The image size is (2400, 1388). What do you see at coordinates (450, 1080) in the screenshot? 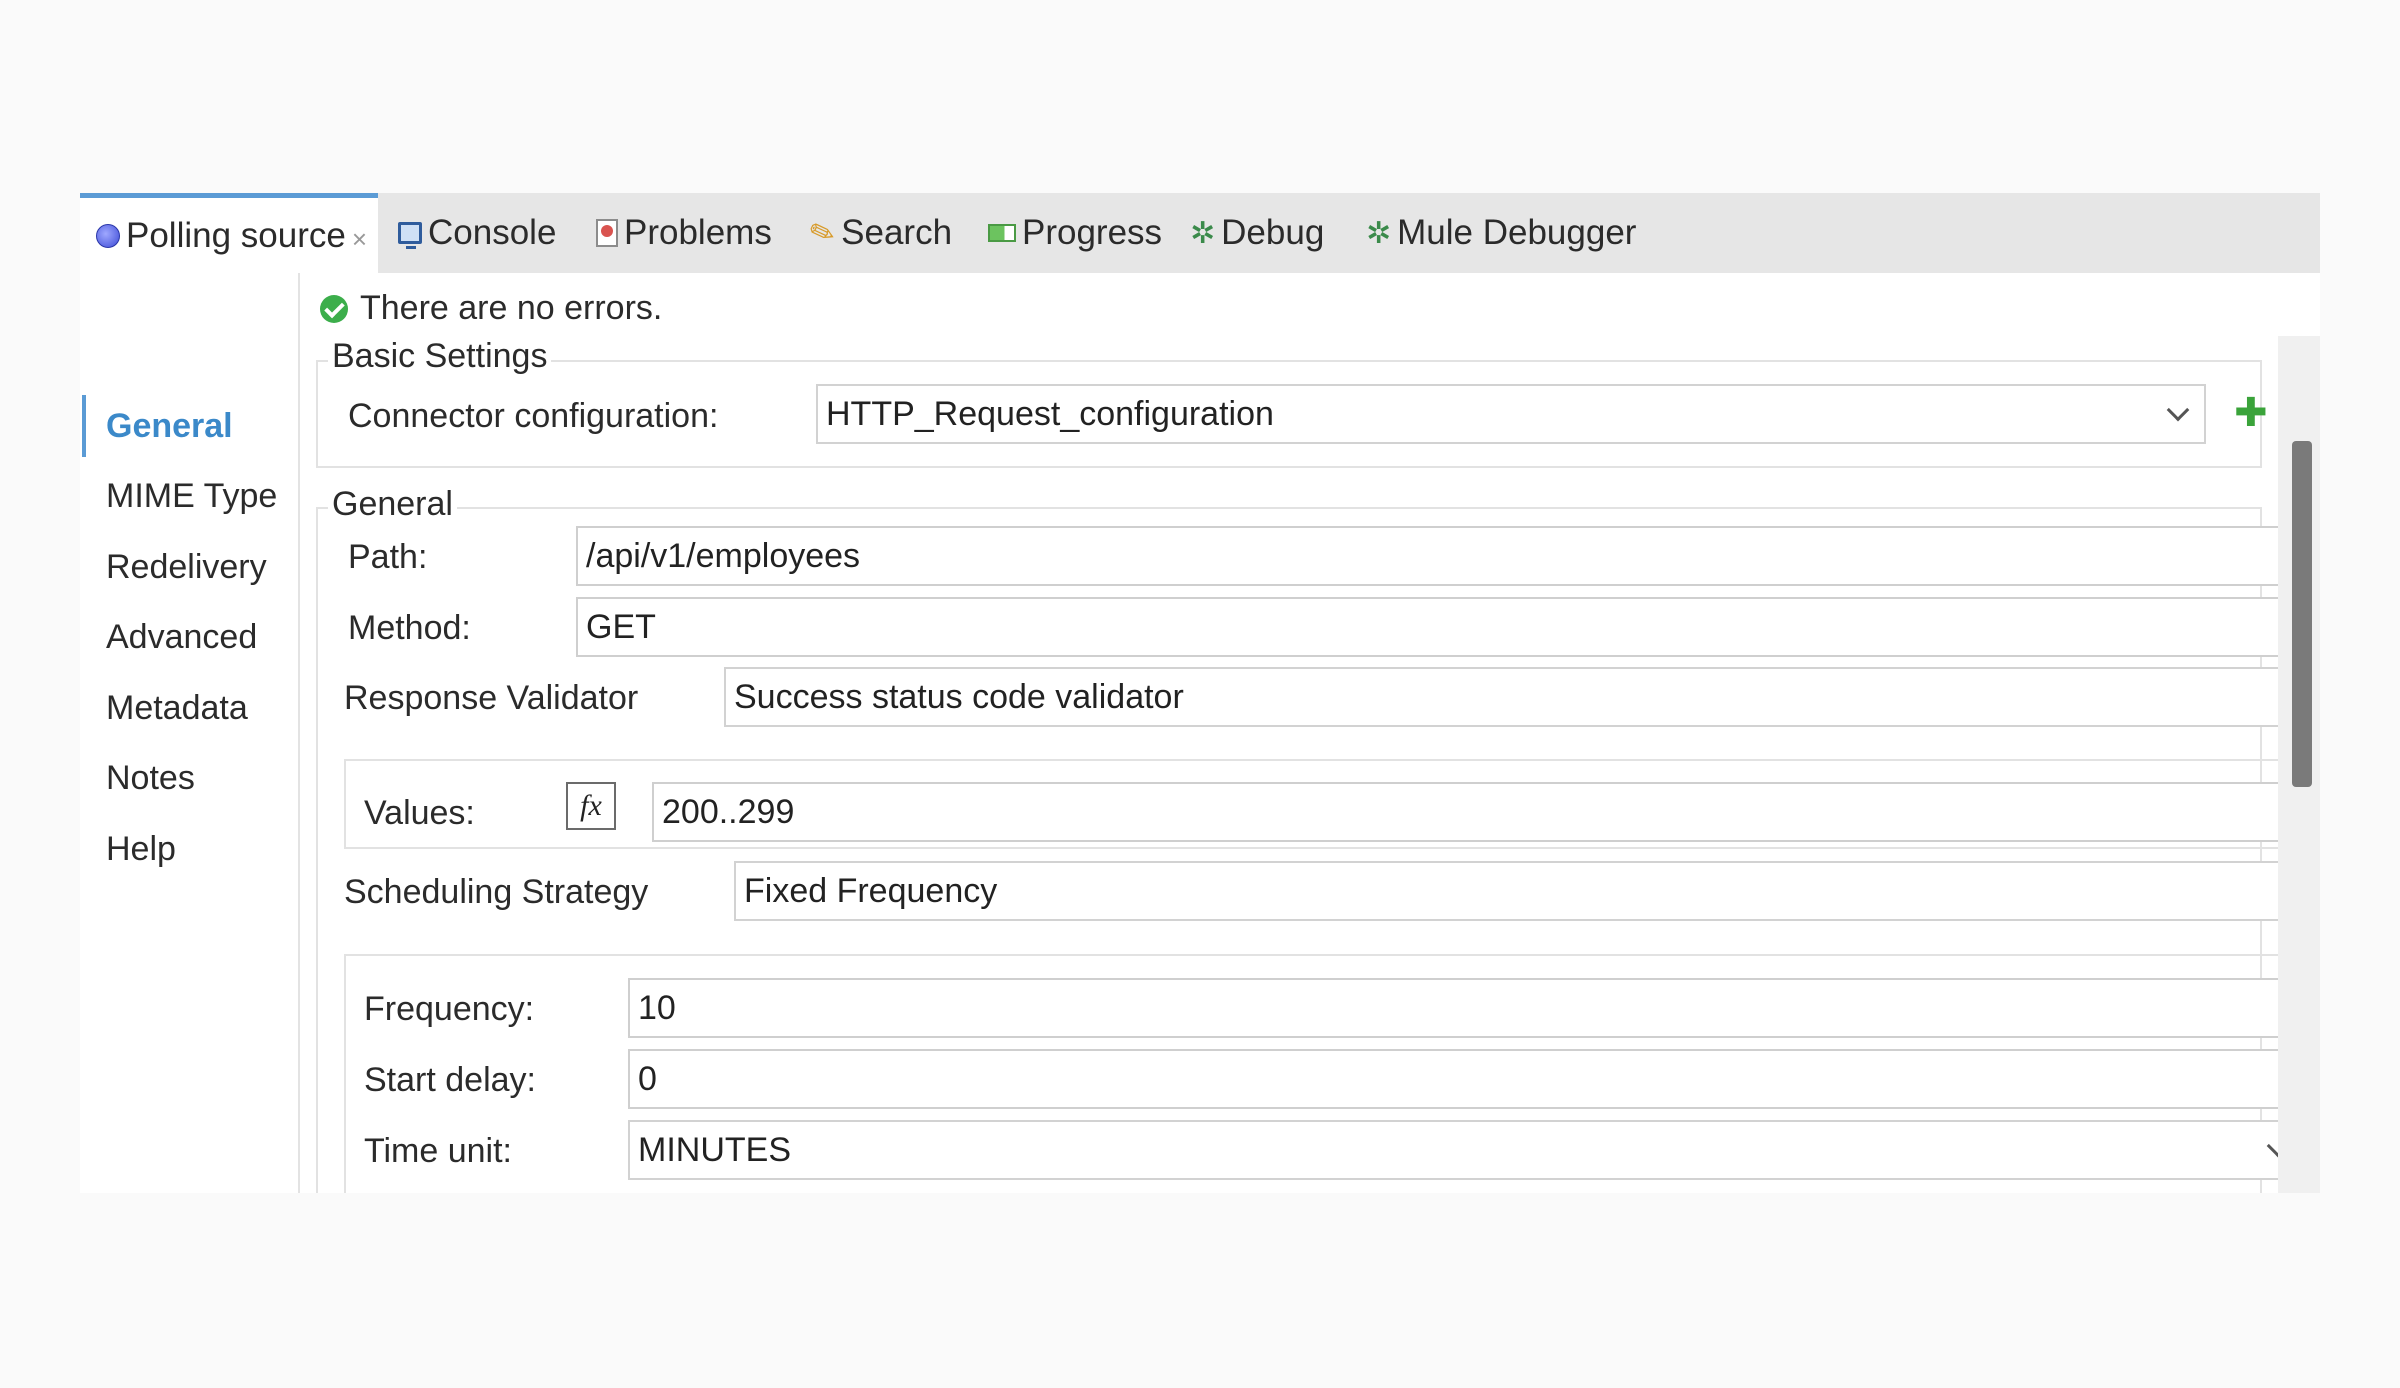
I see `start-delay-label: Start delay:` at bounding box center [450, 1080].